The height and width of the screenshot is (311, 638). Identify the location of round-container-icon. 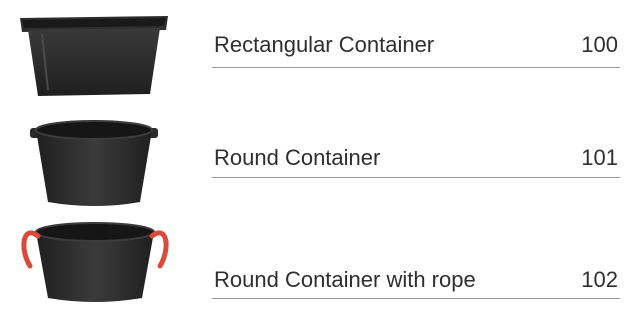
(94, 164).